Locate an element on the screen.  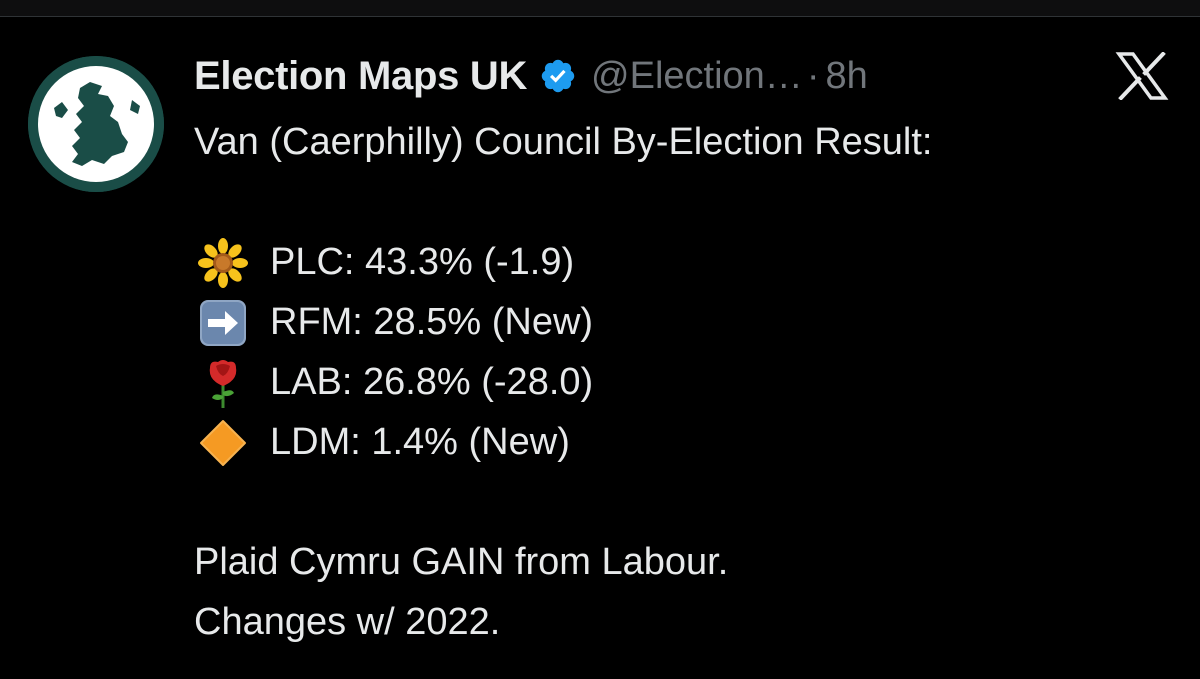
summary-line: Plaid Cymru GAIN from Labour. is located at coordinates (461, 562).